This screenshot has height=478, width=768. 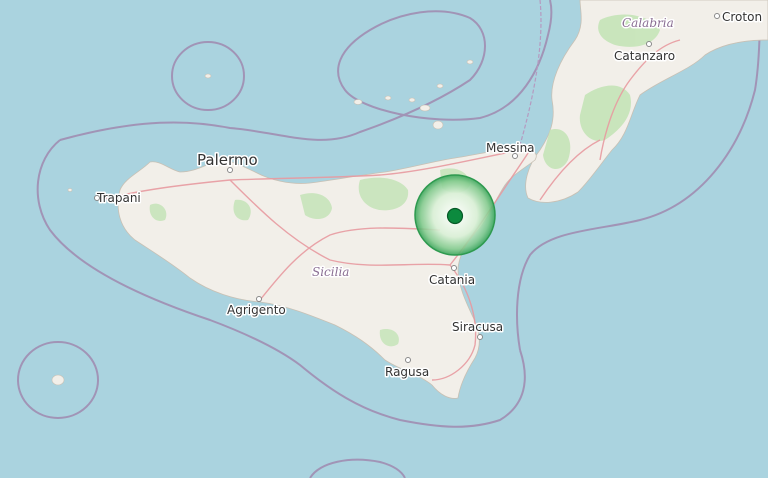 I want to click on city-label-ragusa: Ragusa, so click(x=407, y=372).